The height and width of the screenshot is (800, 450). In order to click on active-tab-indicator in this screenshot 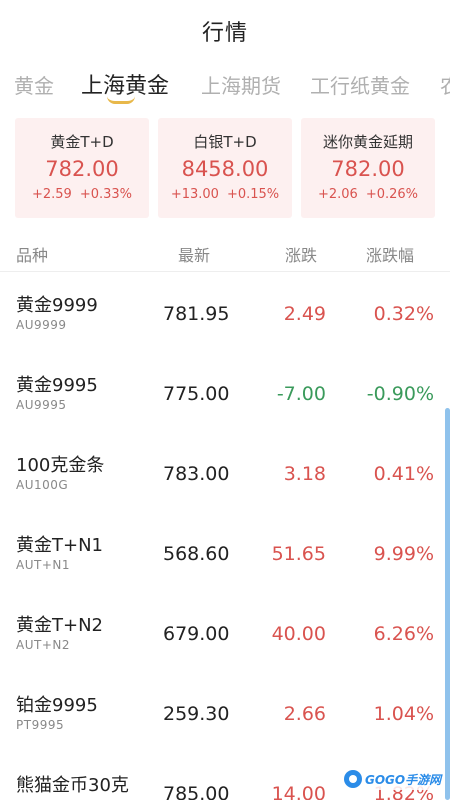, I will do `click(121, 100)`.